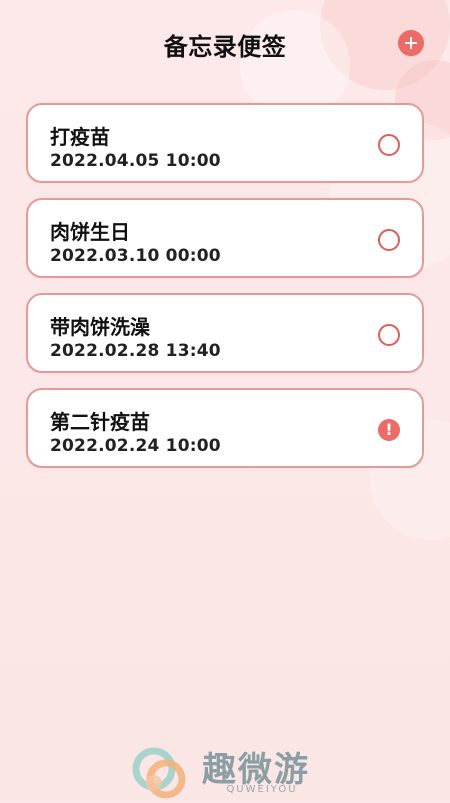  Describe the element at coordinates (389, 430) in the screenshot. I see `exclamation-icon: !` at that location.